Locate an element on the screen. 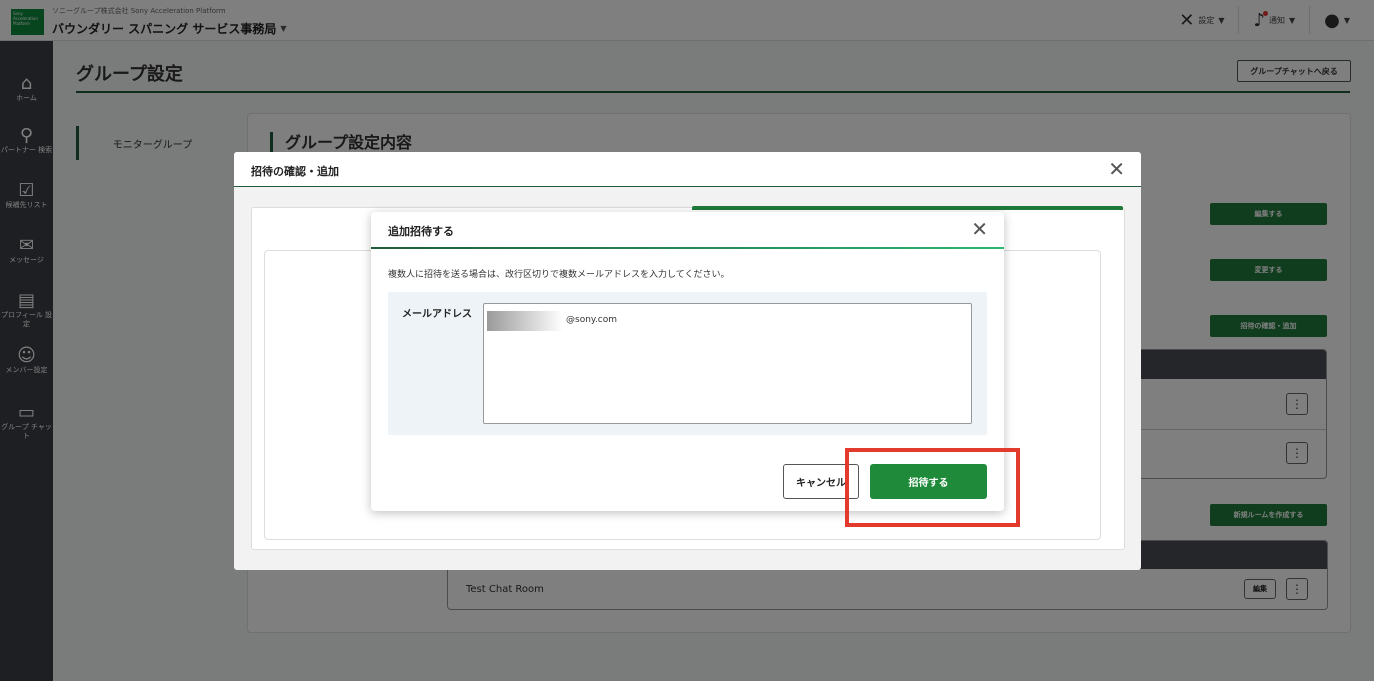 The width and height of the screenshot is (1374, 681). instruction-text: 複数人に招待を送る場合は、改行区切りで複数メールアドレスを入力してください。 is located at coordinates (559, 275).